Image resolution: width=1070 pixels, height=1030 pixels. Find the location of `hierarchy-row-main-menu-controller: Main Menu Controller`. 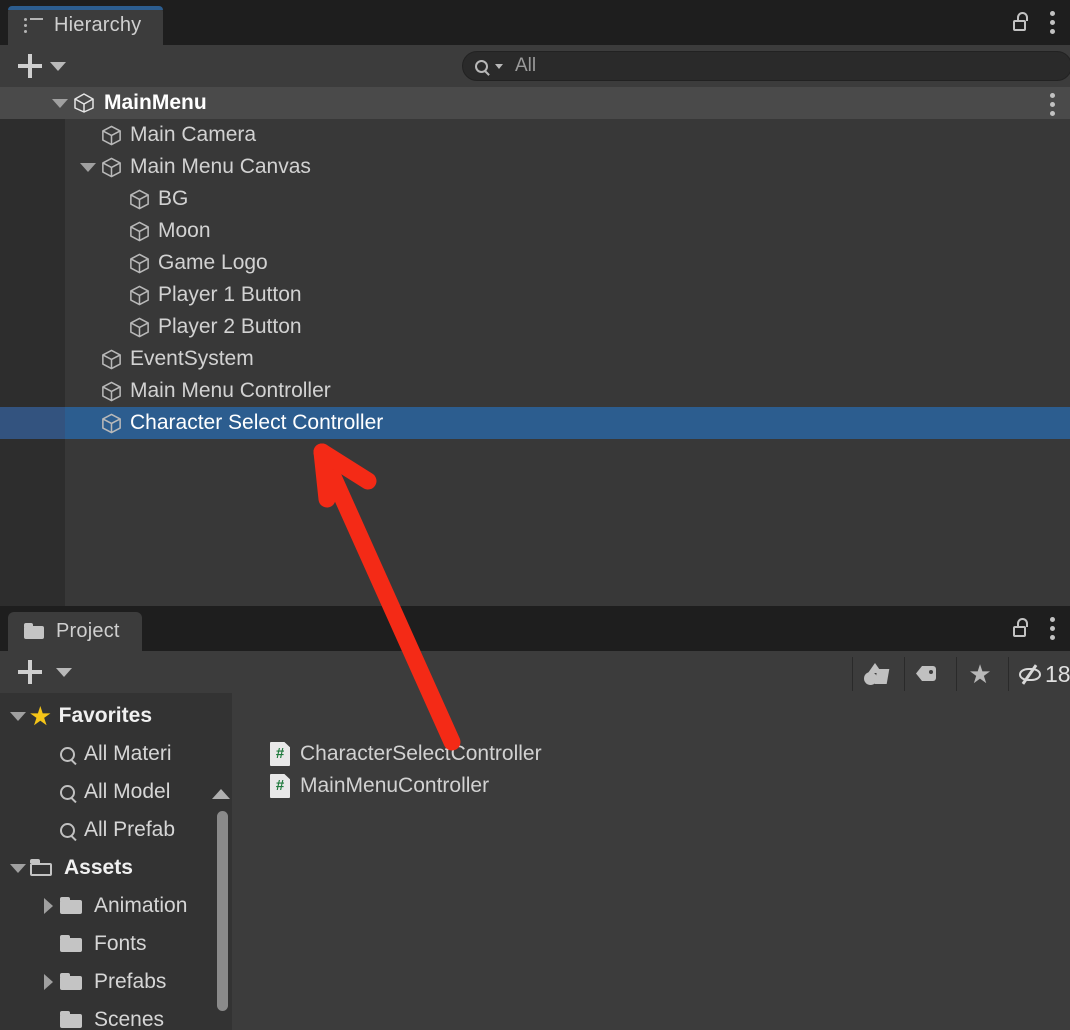

hierarchy-row-main-menu-controller: Main Menu Controller is located at coordinates (535, 391).